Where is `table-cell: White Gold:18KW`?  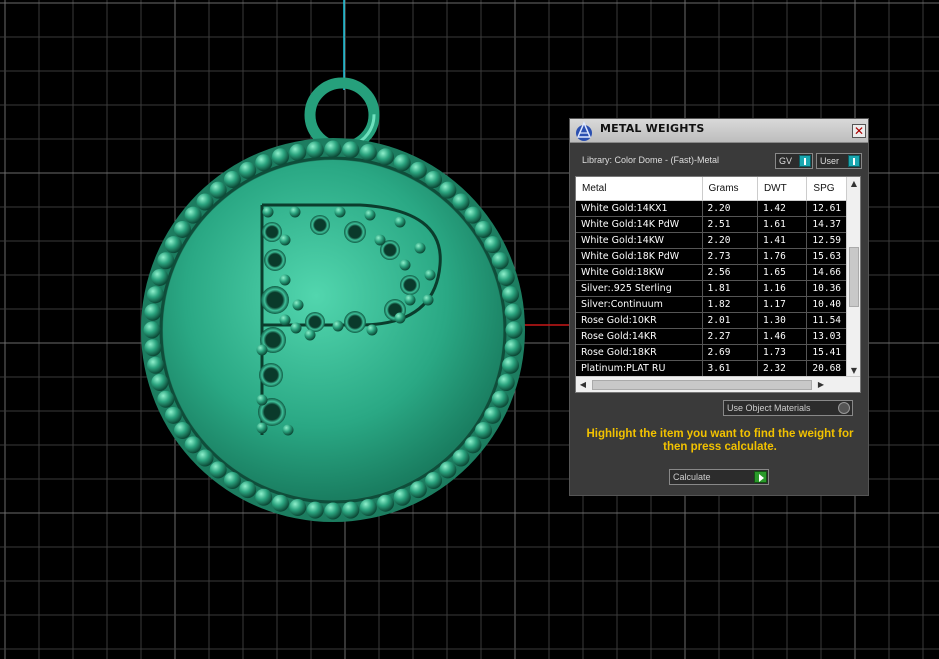
table-cell: White Gold:18KW is located at coordinates (639, 272).